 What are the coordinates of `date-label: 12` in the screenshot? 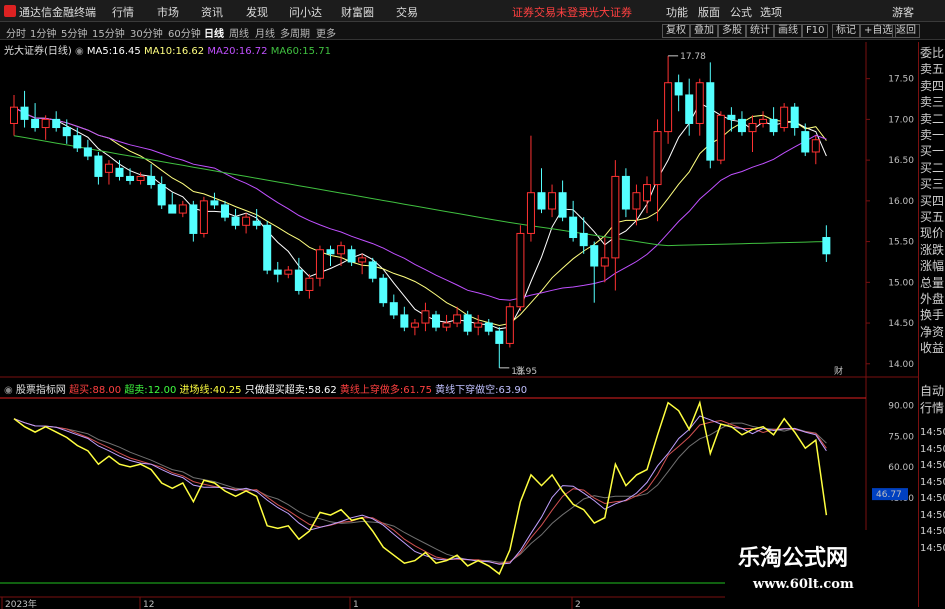 It's located at (148, 604).